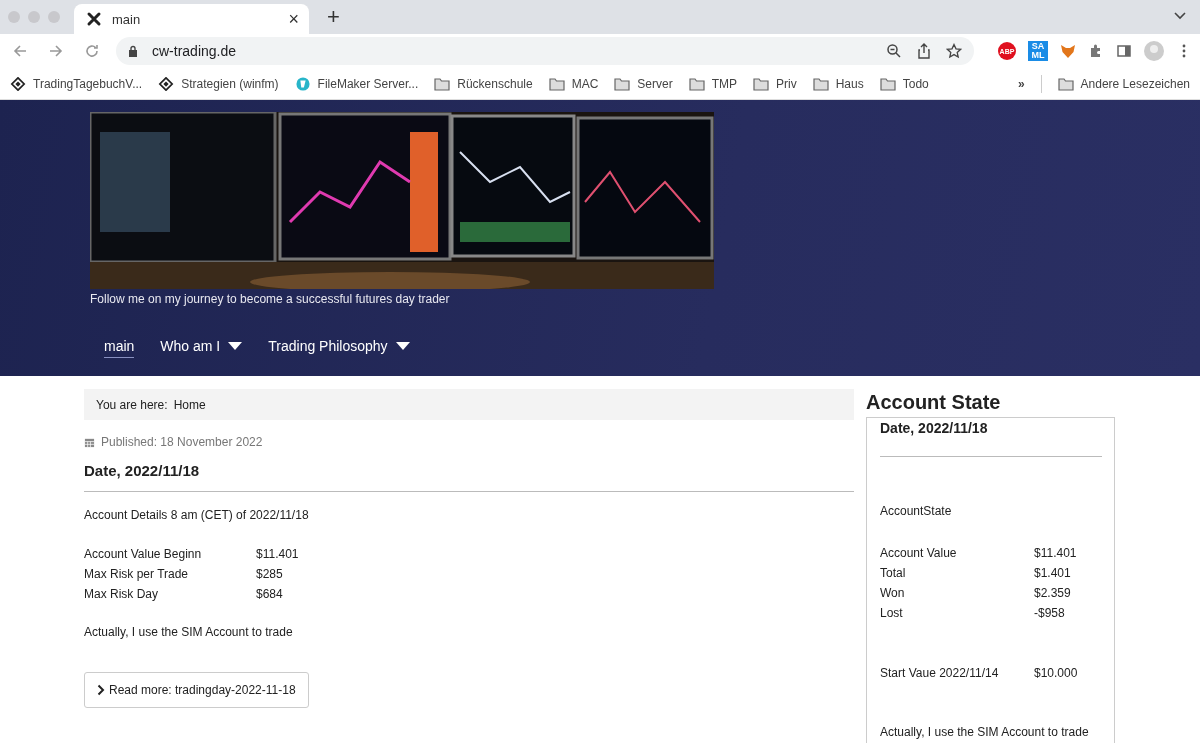 The image size is (1200, 743). Describe the element at coordinates (191, 19) in the screenshot. I see `browser-tab: main ×` at that location.